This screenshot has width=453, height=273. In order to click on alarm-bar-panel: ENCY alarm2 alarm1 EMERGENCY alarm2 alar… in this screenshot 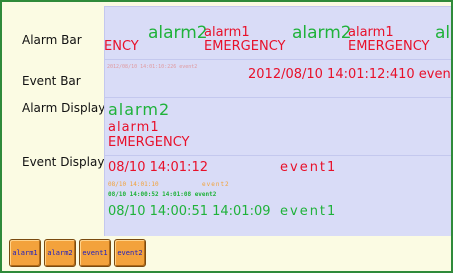, I will do `click(277, 32)`.